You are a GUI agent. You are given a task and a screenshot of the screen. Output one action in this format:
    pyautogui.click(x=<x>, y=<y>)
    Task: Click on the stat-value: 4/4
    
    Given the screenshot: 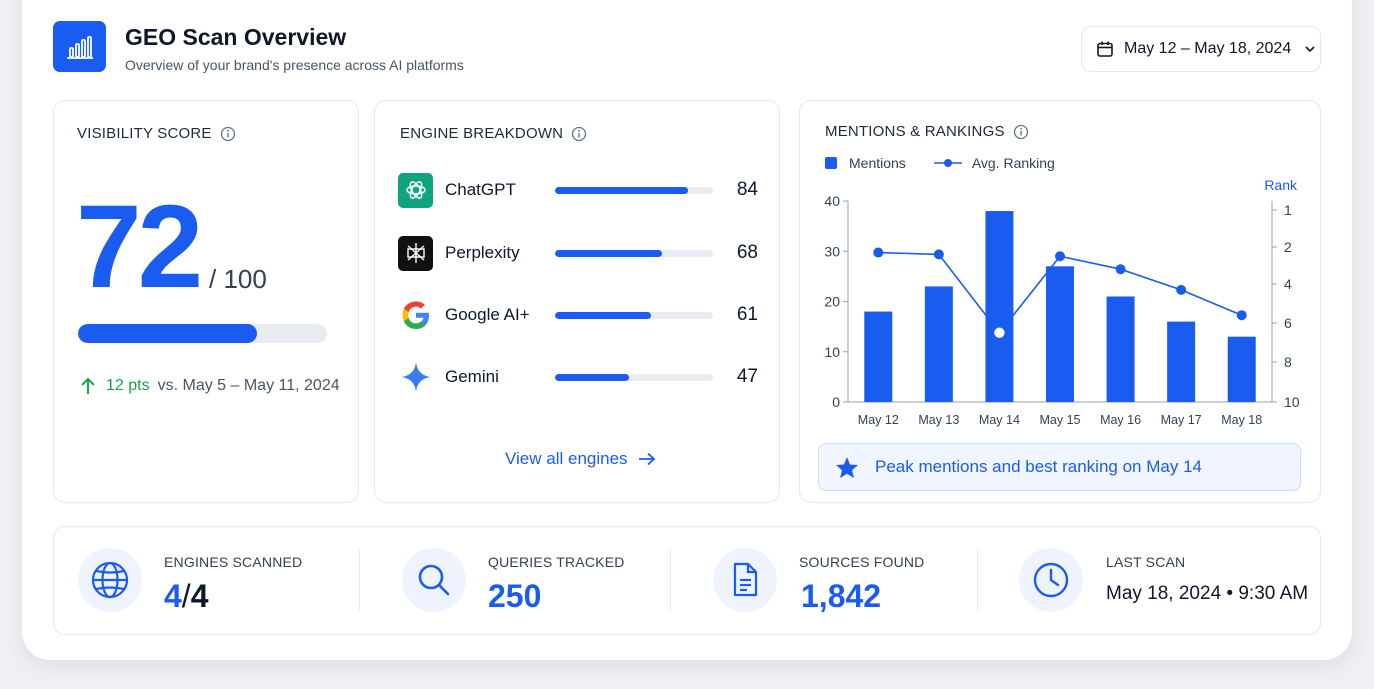 What is the action you would take?
    pyautogui.click(x=186, y=596)
    